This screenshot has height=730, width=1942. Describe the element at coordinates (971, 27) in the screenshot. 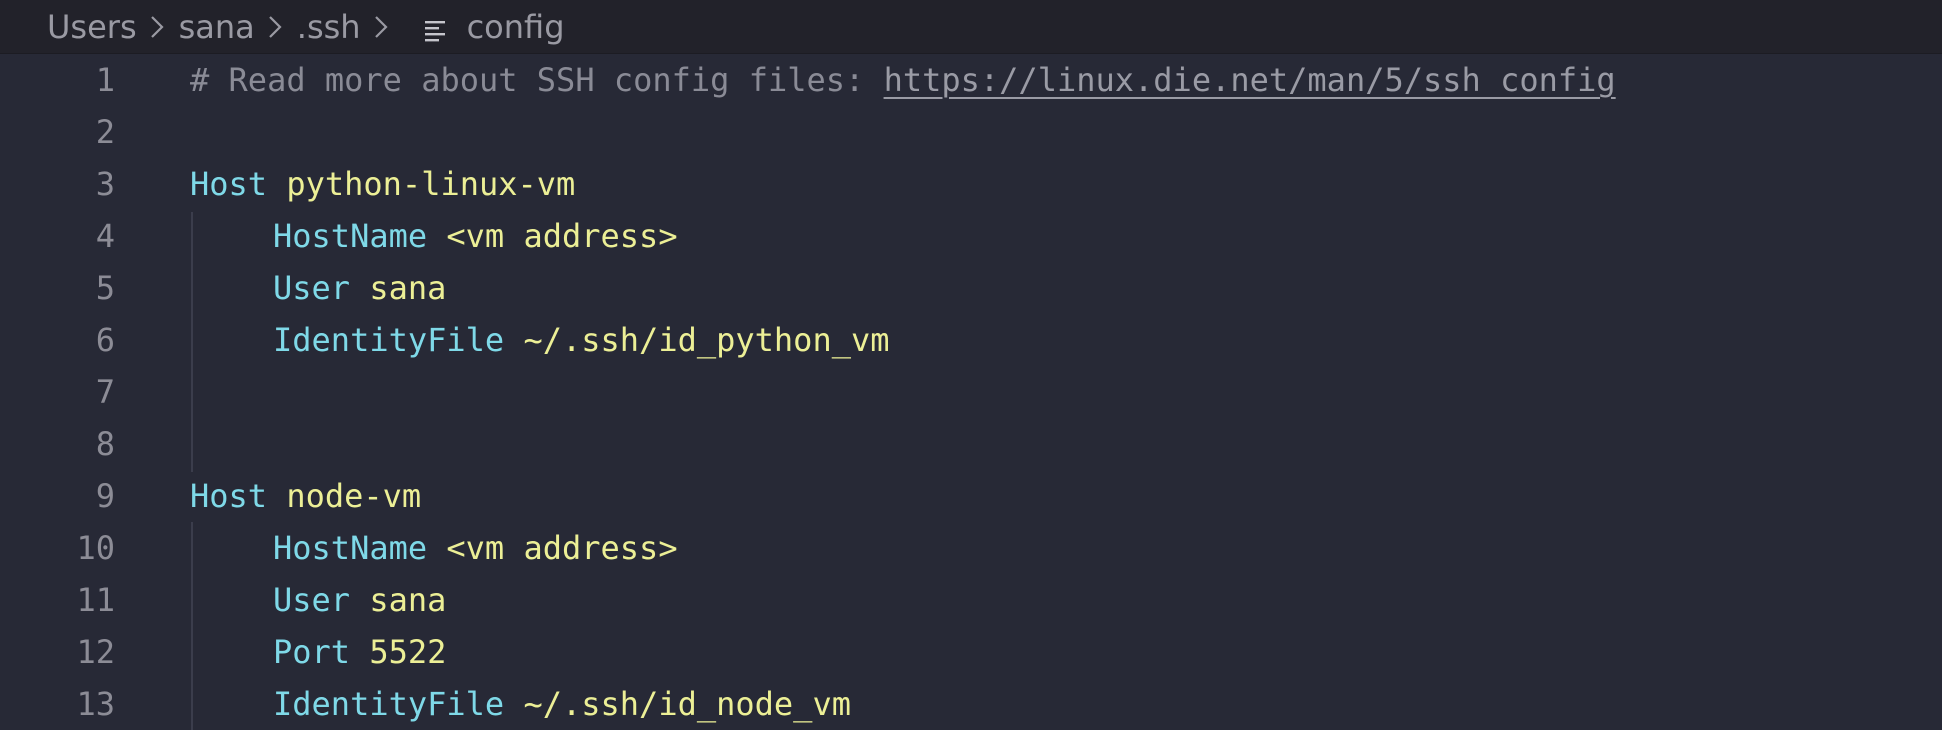

I see `breadcrumb: Users sana .ssh config` at that location.